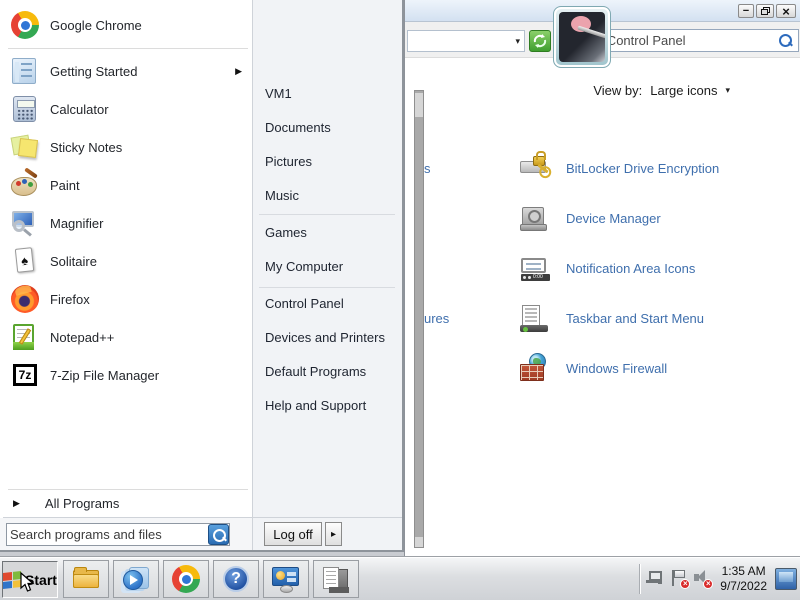 The image size is (800, 600). Describe the element at coordinates (419, 319) in the screenshot. I see `scrollbar` at that location.